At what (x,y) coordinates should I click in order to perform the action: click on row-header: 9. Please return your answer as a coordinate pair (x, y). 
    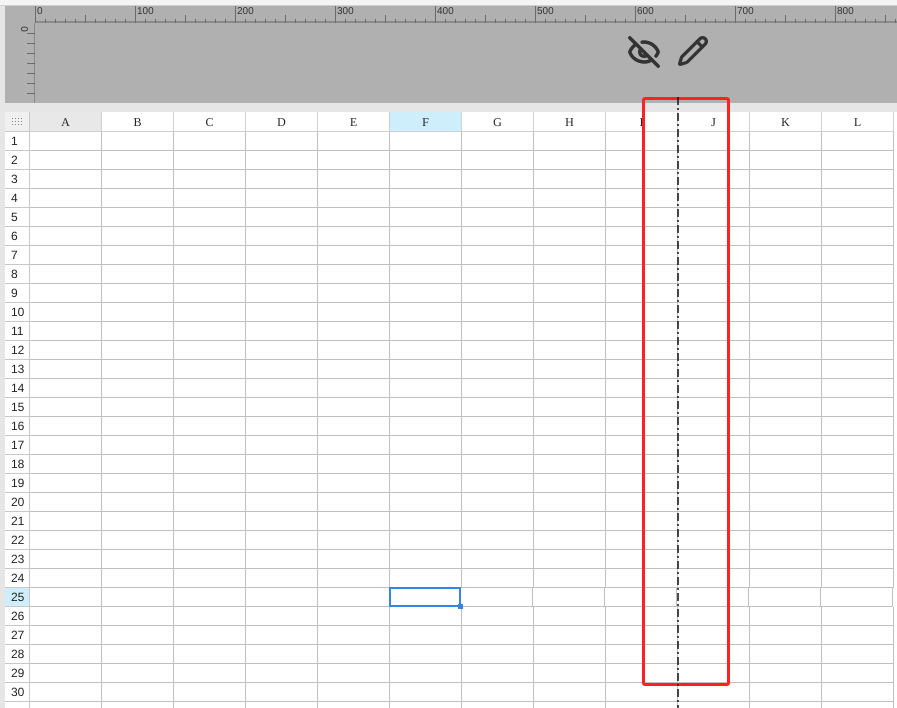
    Looking at the image, I should click on (17, 293).